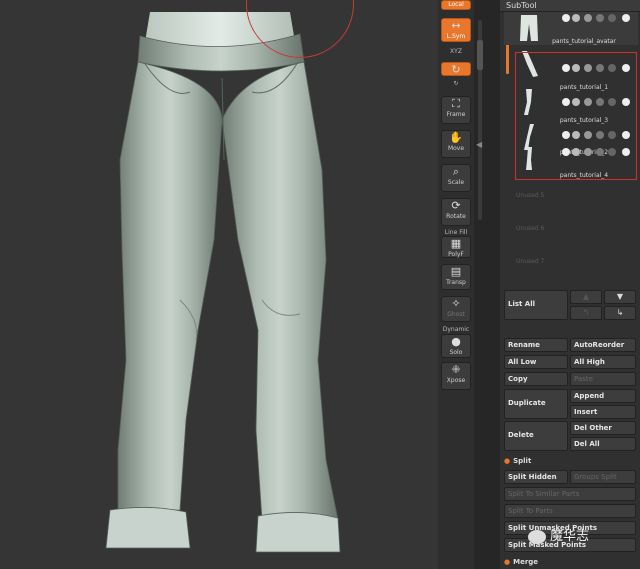 The width and height of the screenshot is (640, 569). I want to click on split-hidden-button: Split Hidden, so click(536, 477).